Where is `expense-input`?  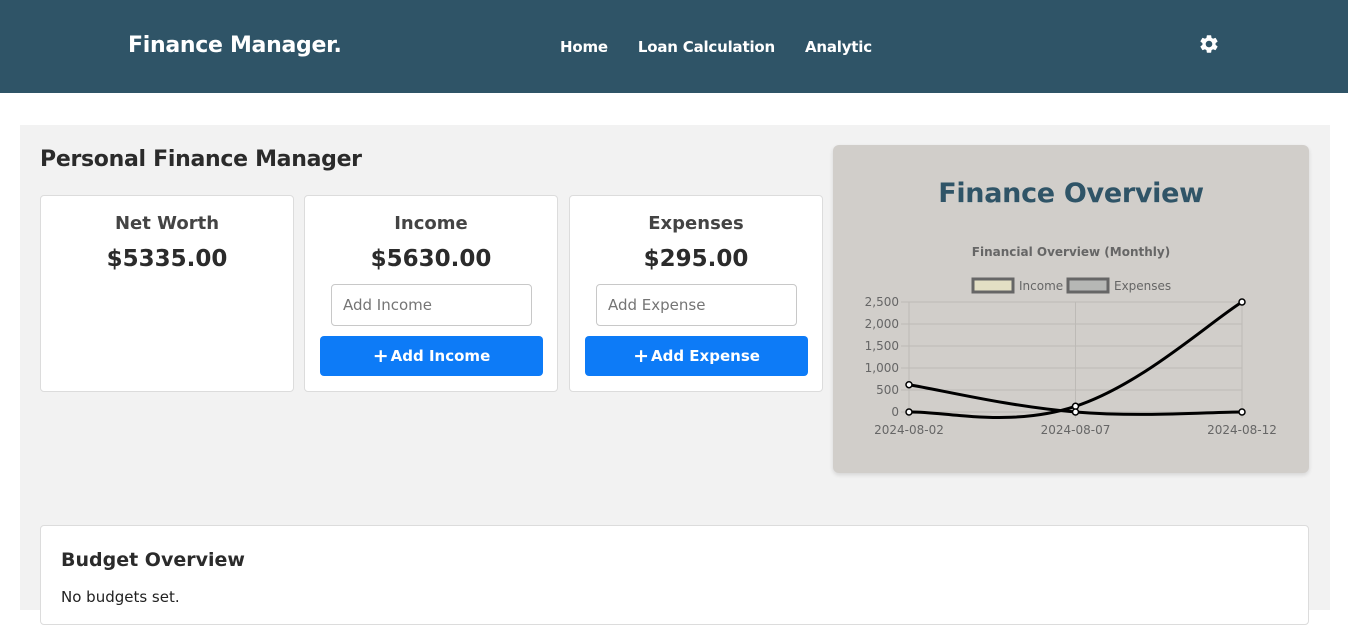 expense-input is located at coordinates (696, 305).